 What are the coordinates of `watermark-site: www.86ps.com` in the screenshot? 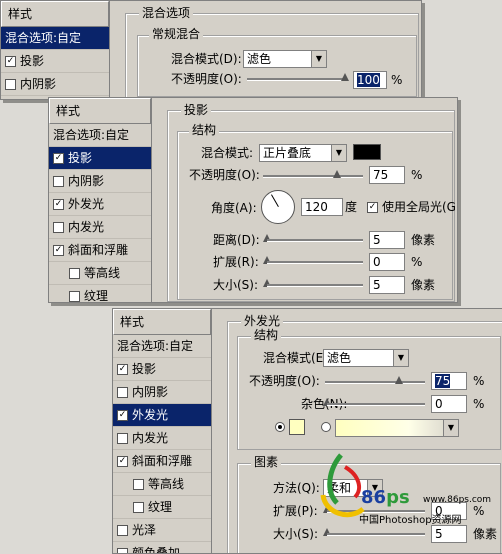 It's located at (457, 500).